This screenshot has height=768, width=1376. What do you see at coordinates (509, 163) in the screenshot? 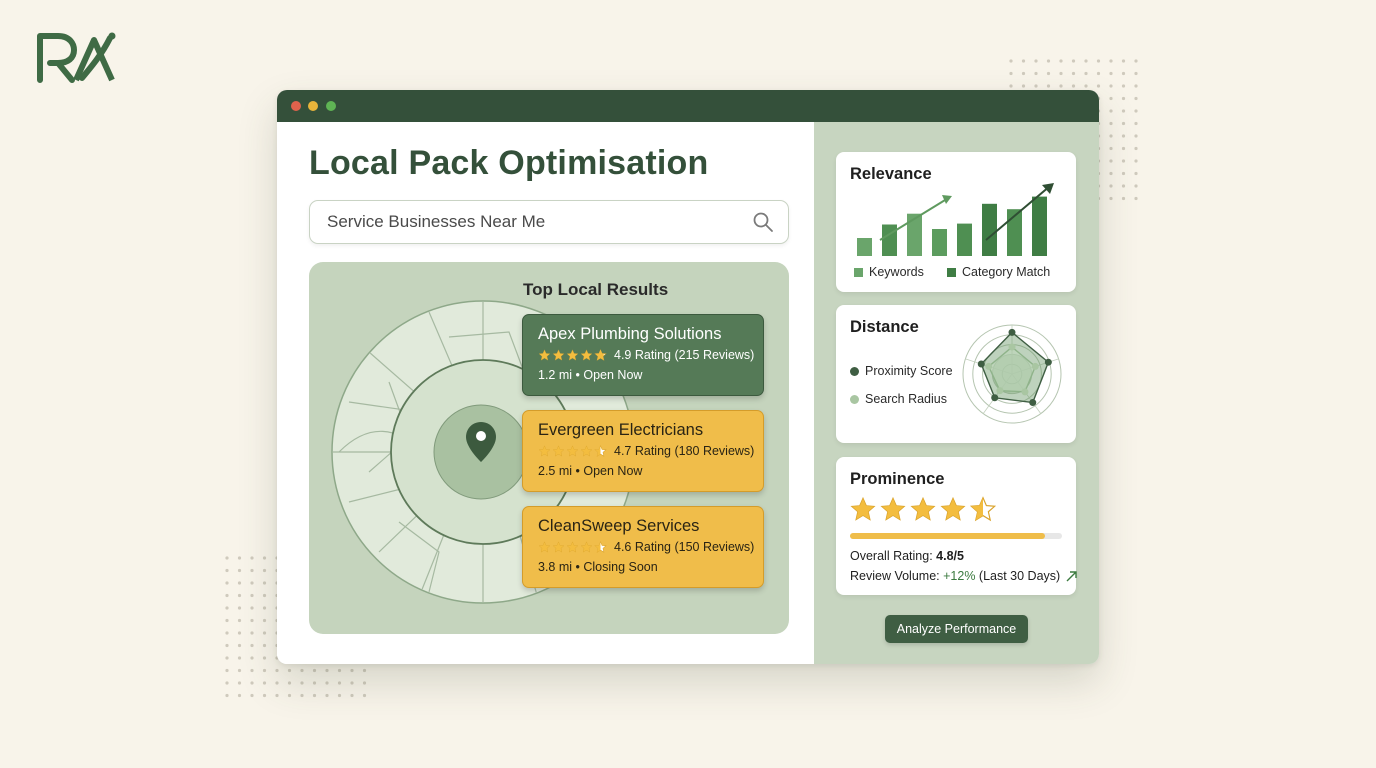
I see `page-title: Local Pack Optimisation` at bounding box center [509, 163].